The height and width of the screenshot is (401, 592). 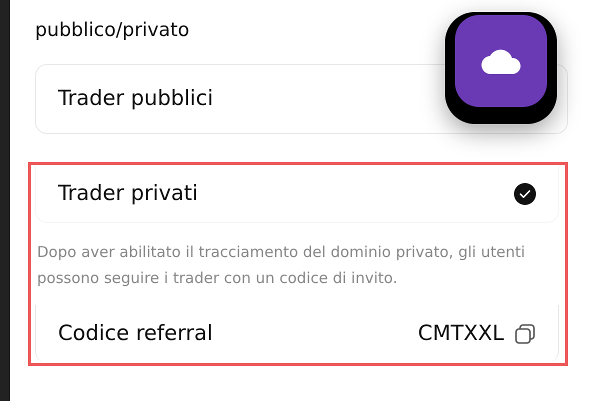 What do you see at coordinates (297, 194) in the screenshot?
I see `option-row: Trader privati` at bounding box center [297, 194].